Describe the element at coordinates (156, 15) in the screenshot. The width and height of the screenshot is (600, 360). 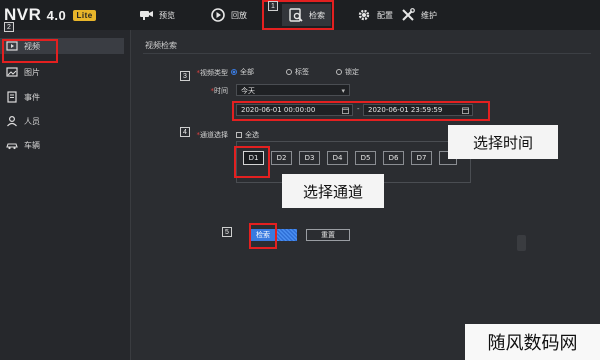
I see `nav-item-preview: 预览` at that location.